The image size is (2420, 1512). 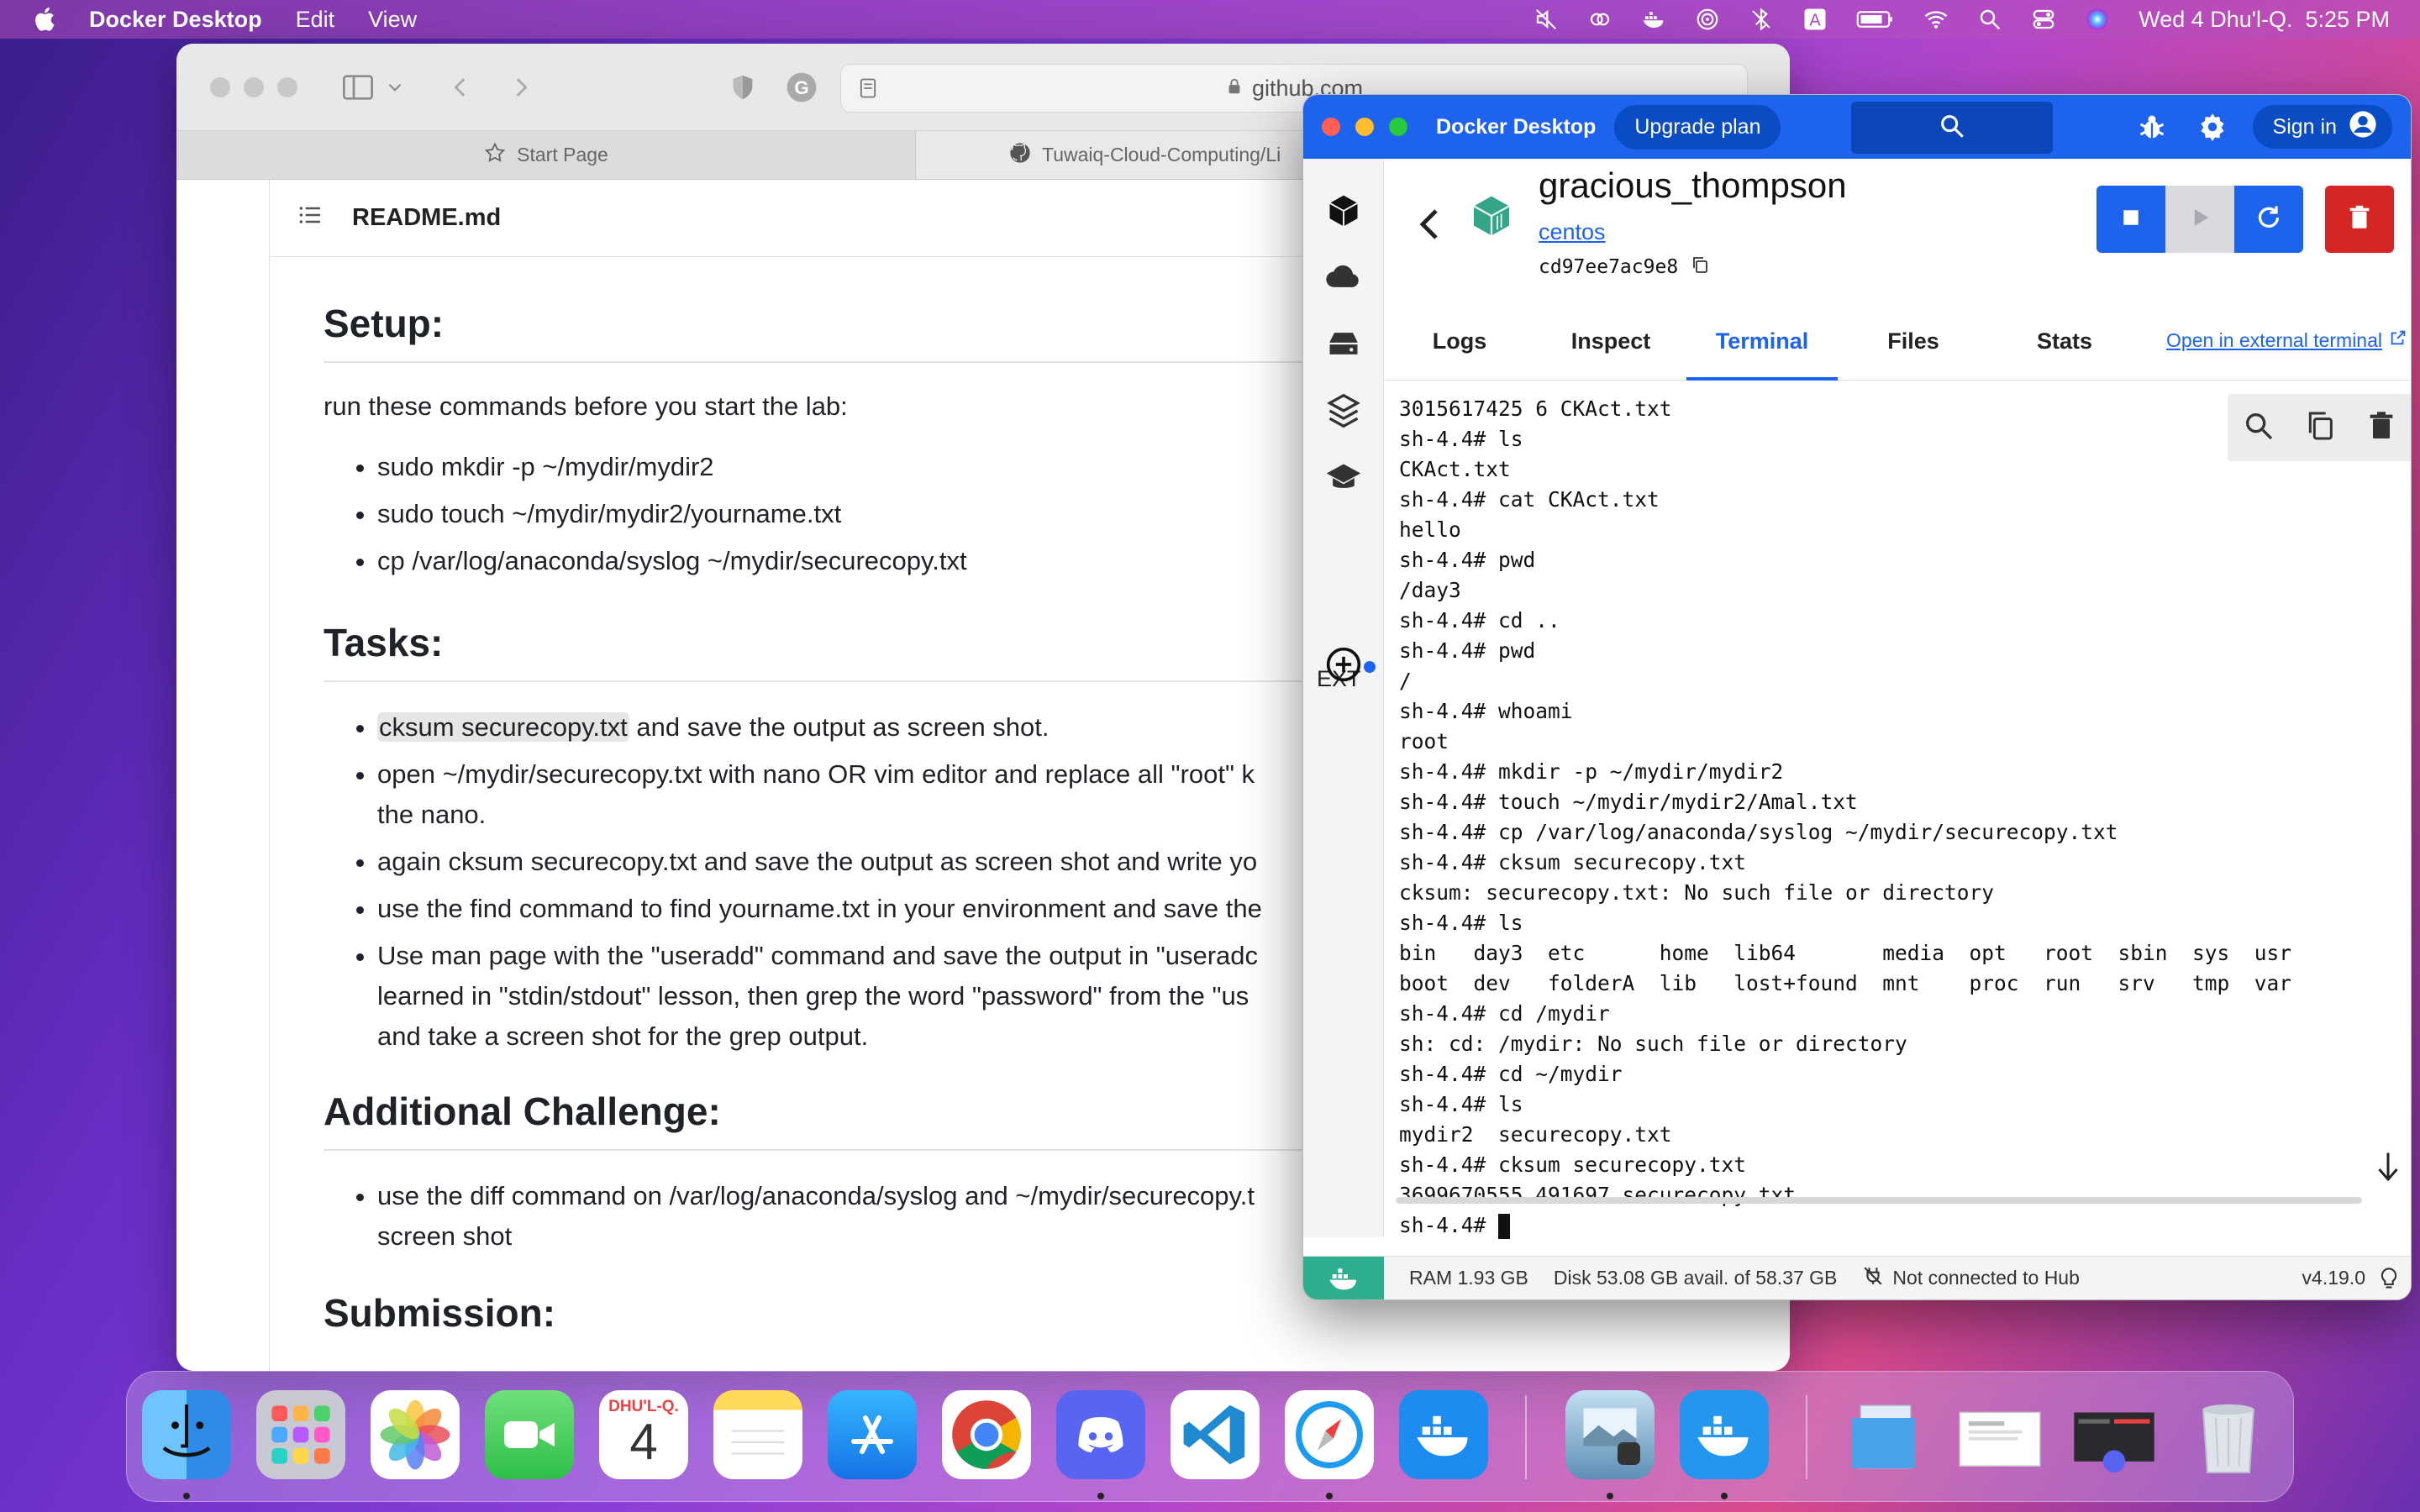 I want to click on dock-window-thumbnail, so click(x=1999, y=1434).